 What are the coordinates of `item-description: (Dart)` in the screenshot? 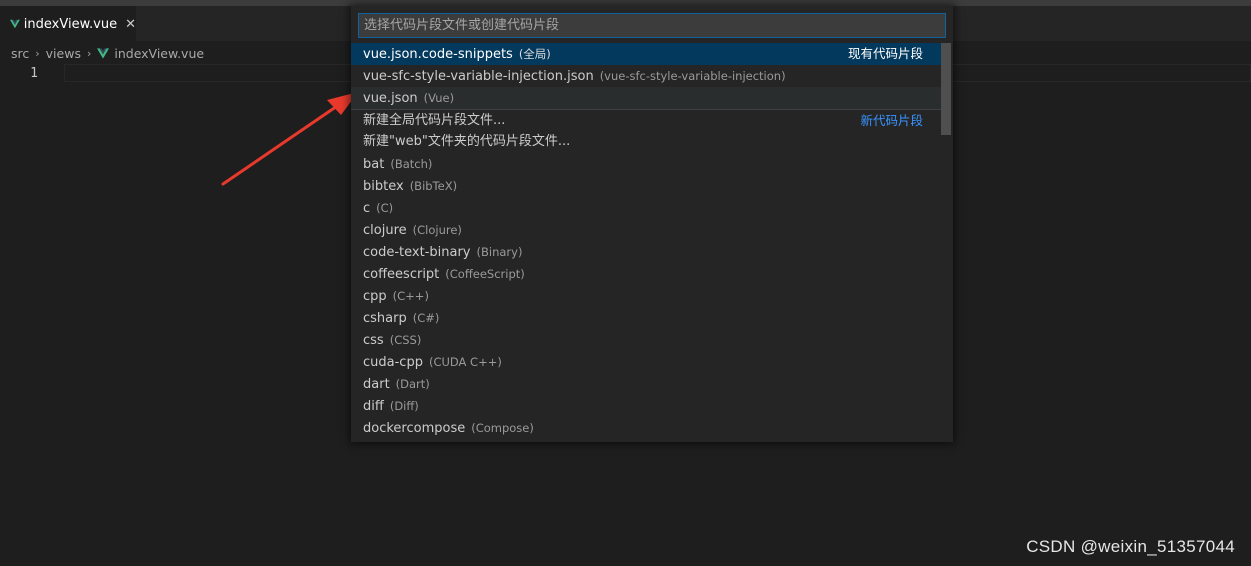 It's located at (412, 384).